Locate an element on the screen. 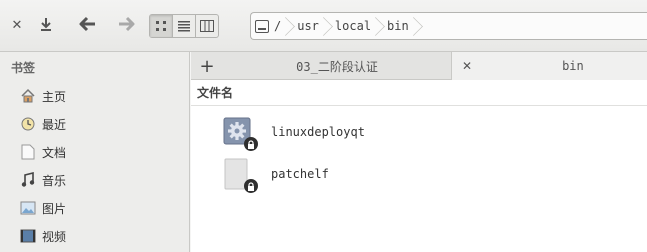  video-icon is located at coordinates (28, 236).